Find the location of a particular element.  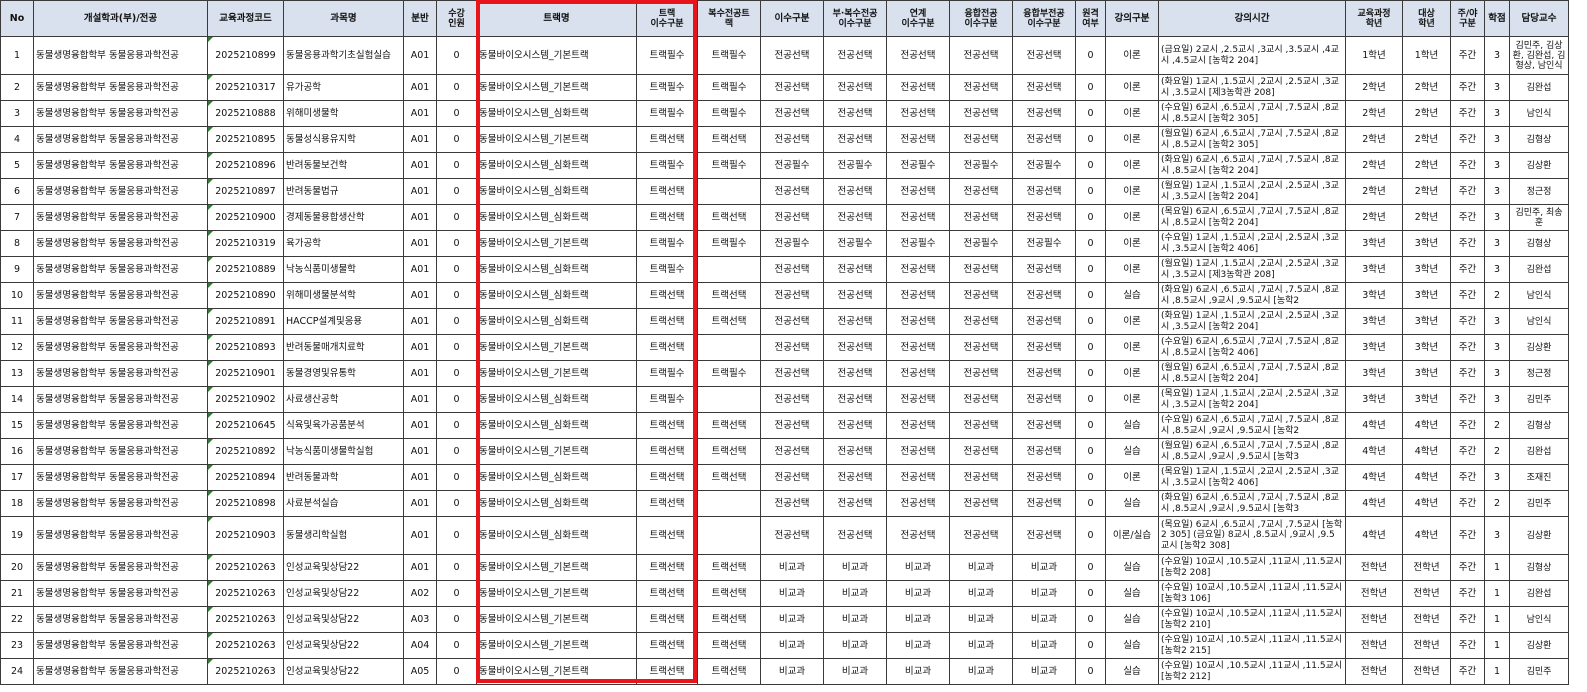

no-cell: 14 is located at coordinates (17, 399).